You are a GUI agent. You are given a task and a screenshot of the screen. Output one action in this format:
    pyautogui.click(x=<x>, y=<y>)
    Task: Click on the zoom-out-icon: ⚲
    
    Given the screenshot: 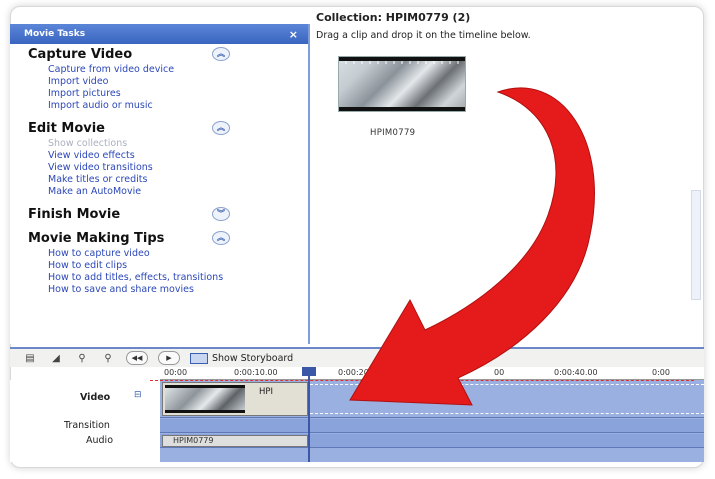 What is the action you would take?
    pyautogui.click(x=108, y=358)
    